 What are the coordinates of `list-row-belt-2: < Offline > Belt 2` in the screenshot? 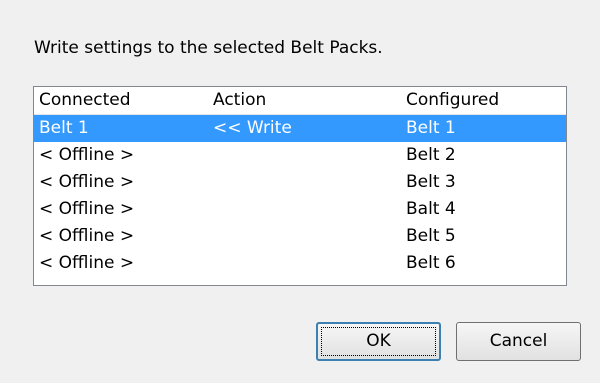 It's located at (300, 155).